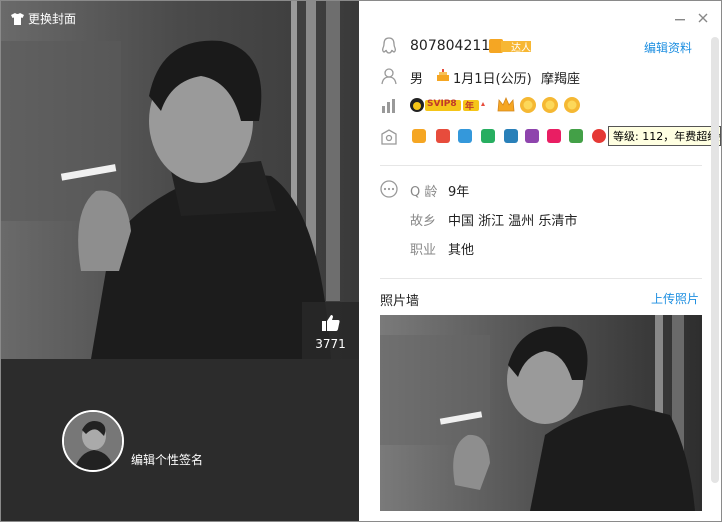 The image size is (722, 522). Describe the element at coordinates (424, 192) in the screenshot. I see `qage-label: Q 龄` at that location.